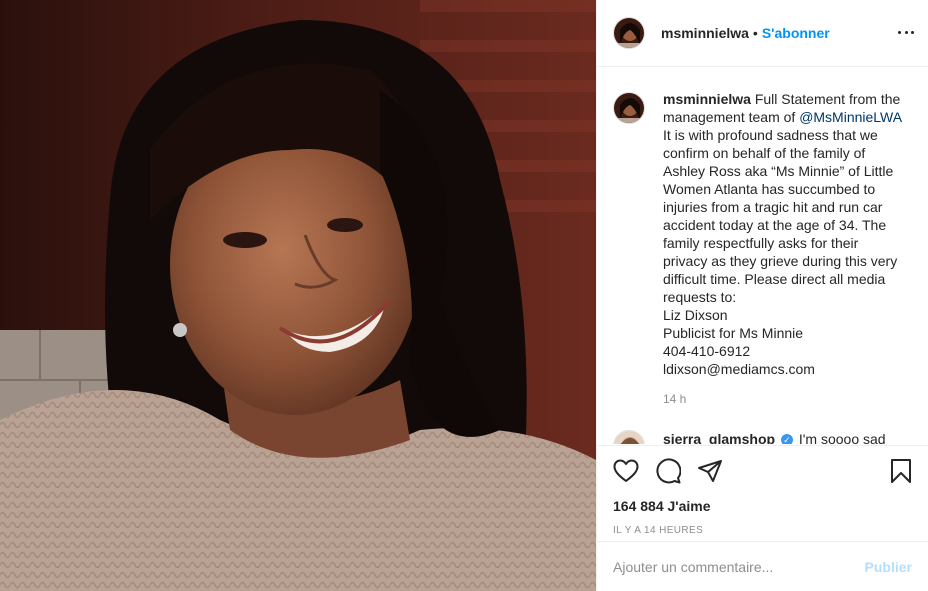  What do you see at coordinates (710, 472) in the screenshot?
I see `paper-plane-icon` at bounding box center [710, 472].